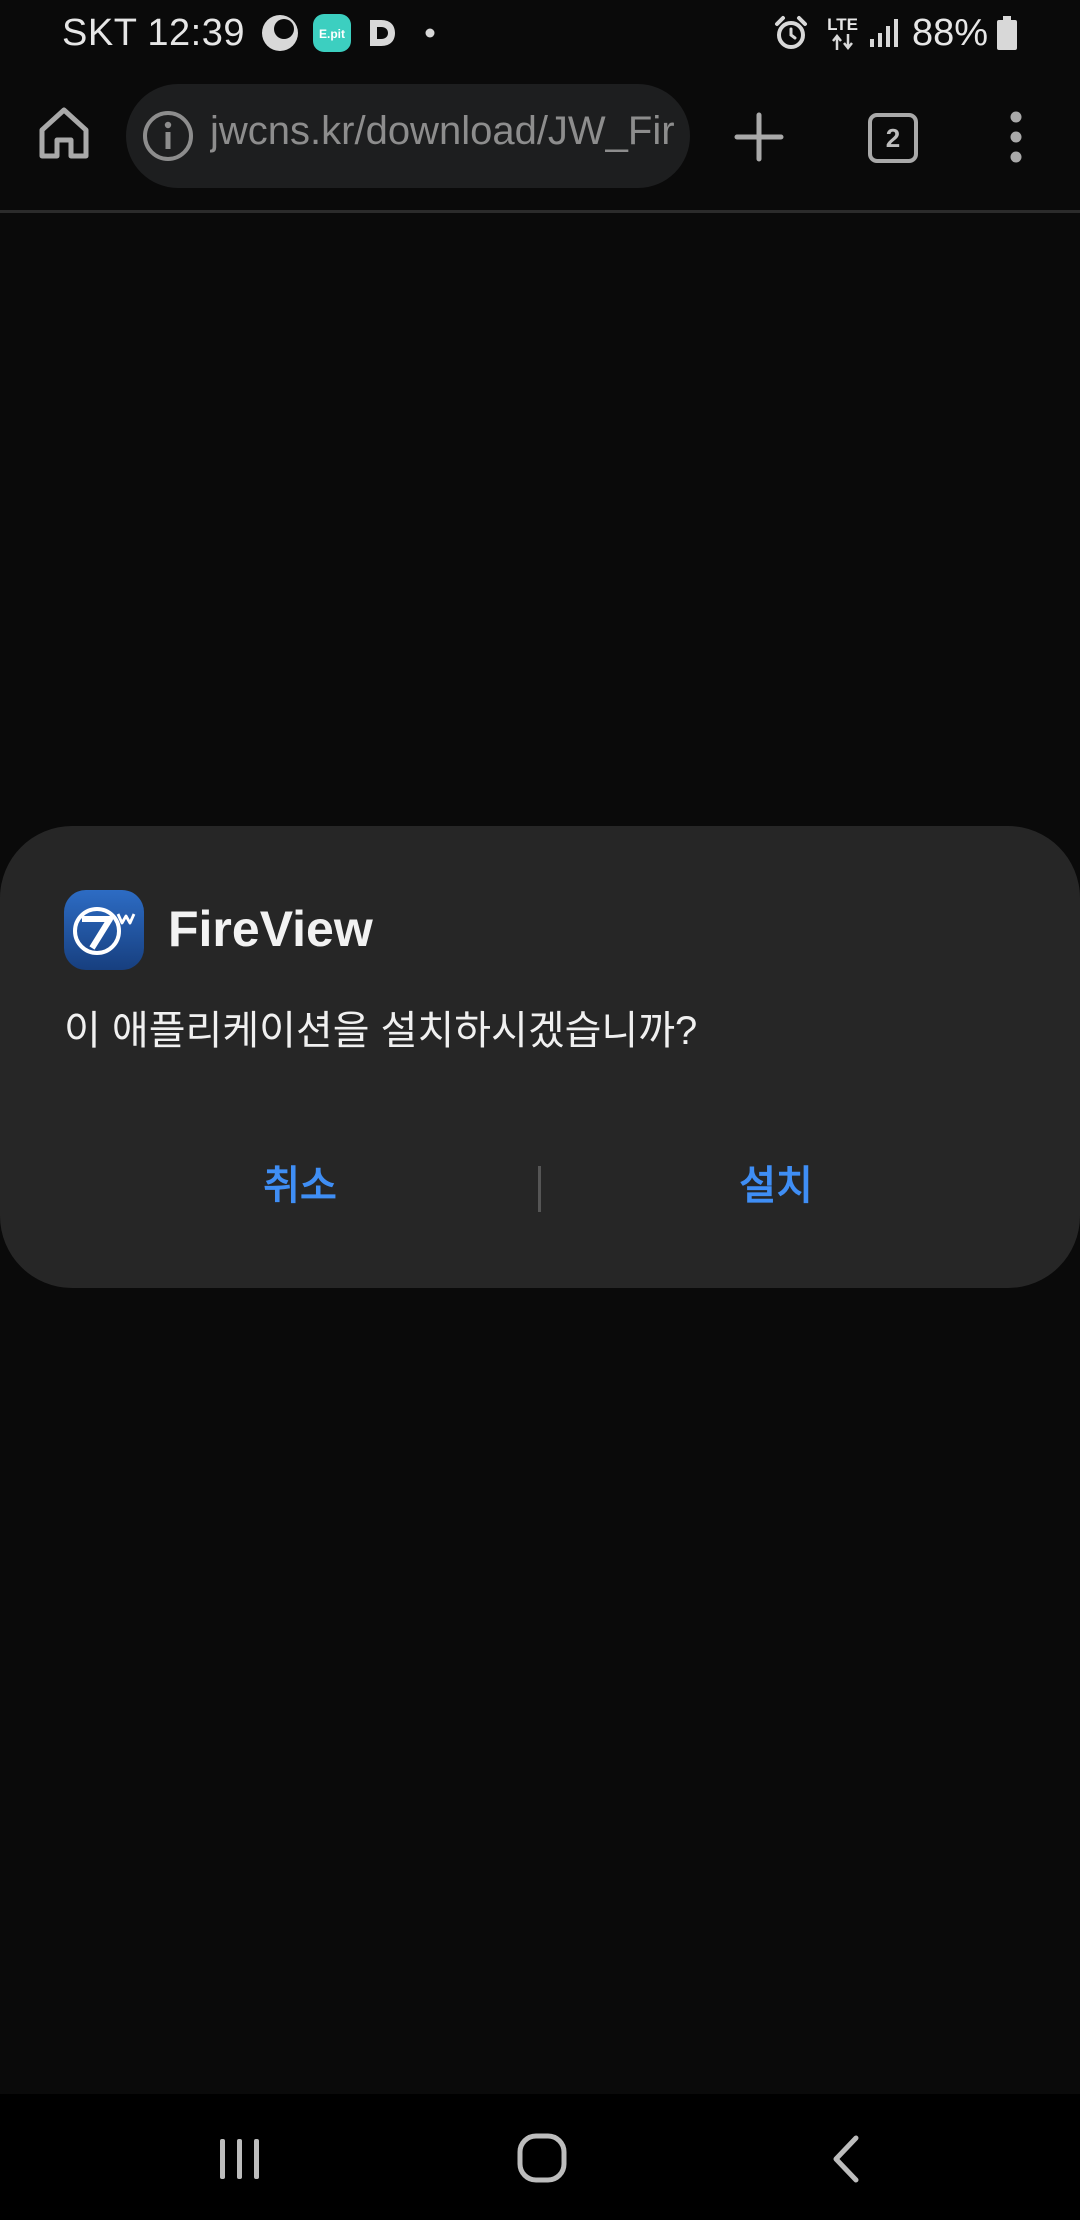  I want to click on battery-level: 88%, so click(949, 32).